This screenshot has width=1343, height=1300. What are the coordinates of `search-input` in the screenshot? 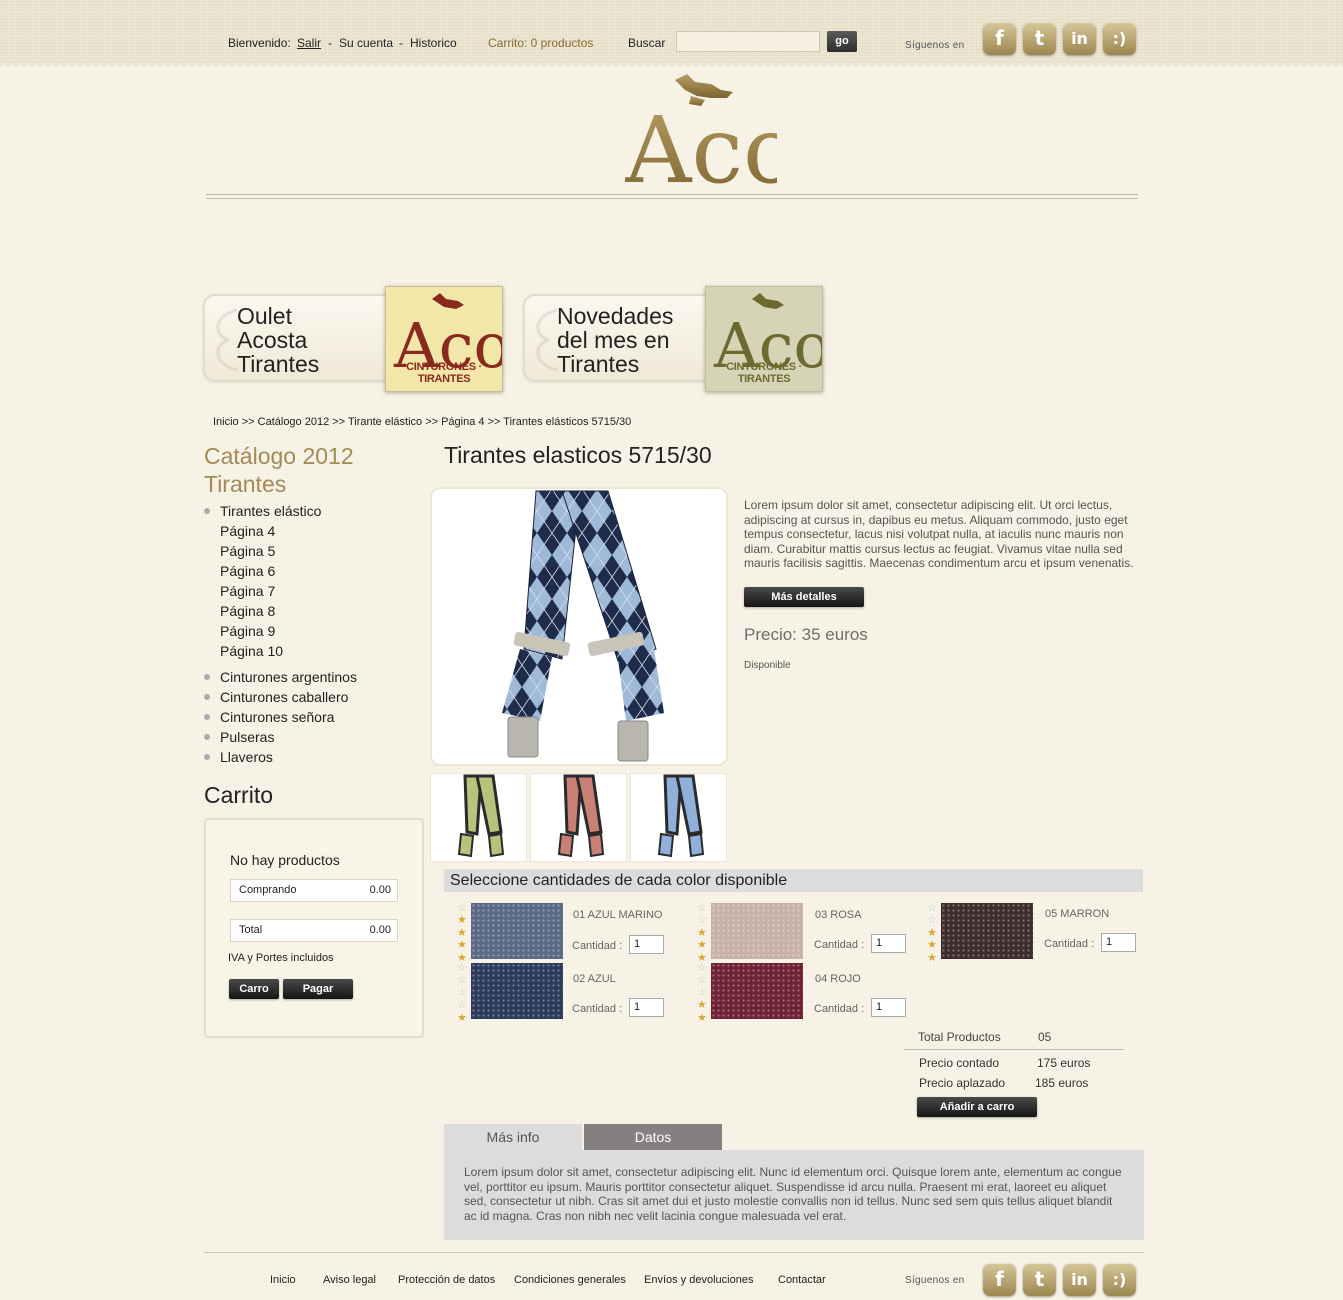 It's located at (748, 41).